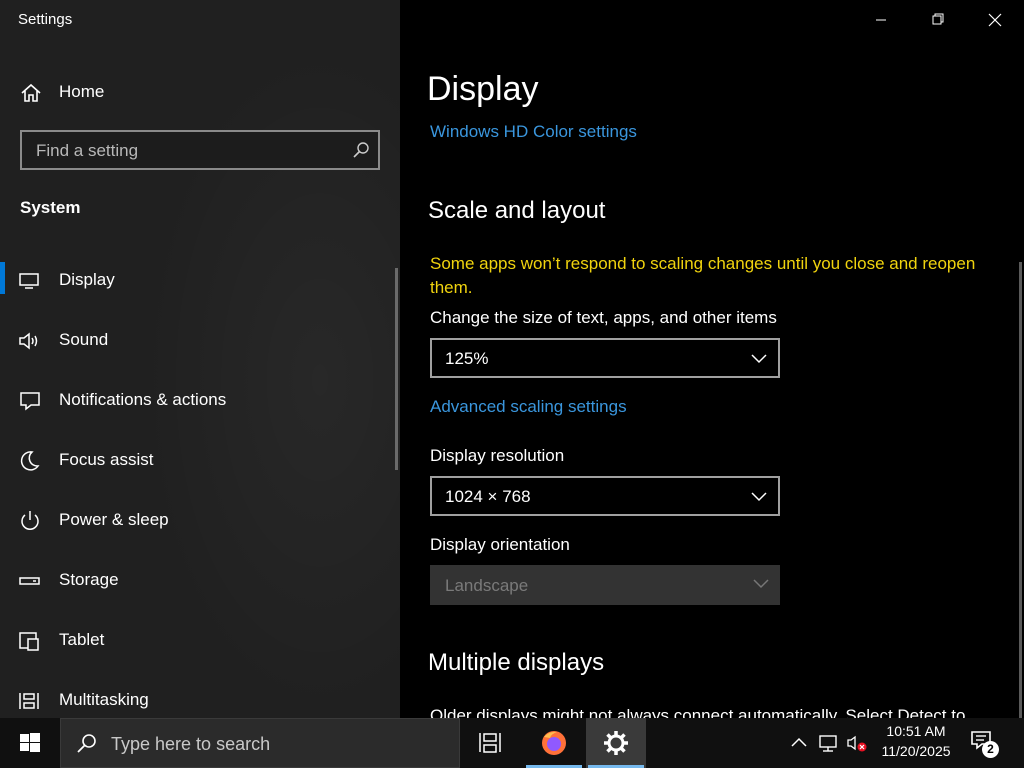 The image size is (1024, 768). Describe the element at coordinates (916, 741) in the screenshot. I see `taskbar-clock: 10:51 AM 11/20/2025` at that location.